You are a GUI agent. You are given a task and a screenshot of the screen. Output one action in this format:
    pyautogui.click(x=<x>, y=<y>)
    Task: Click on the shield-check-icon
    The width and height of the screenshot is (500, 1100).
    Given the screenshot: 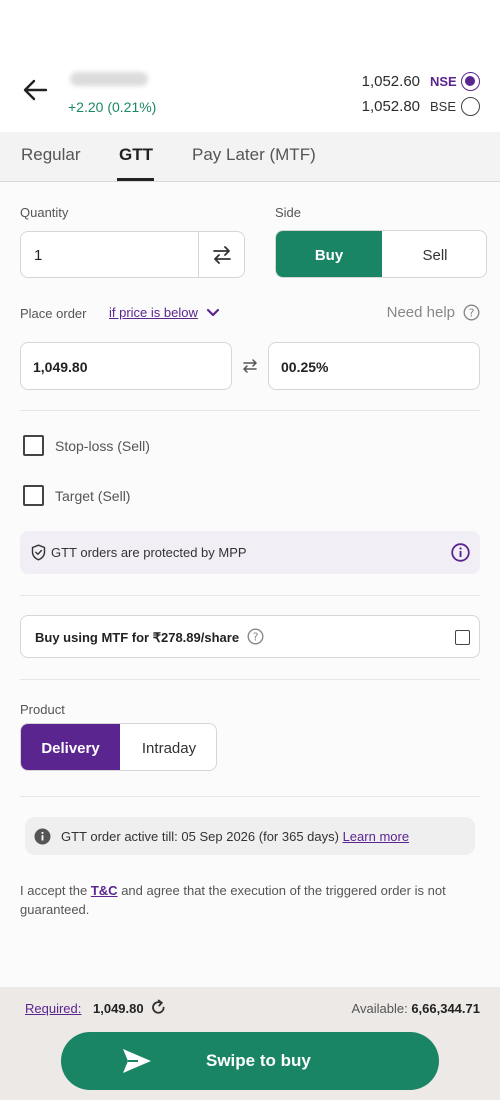 What is the action you would take?
    pyautogui.click(x=38, y=552)
    